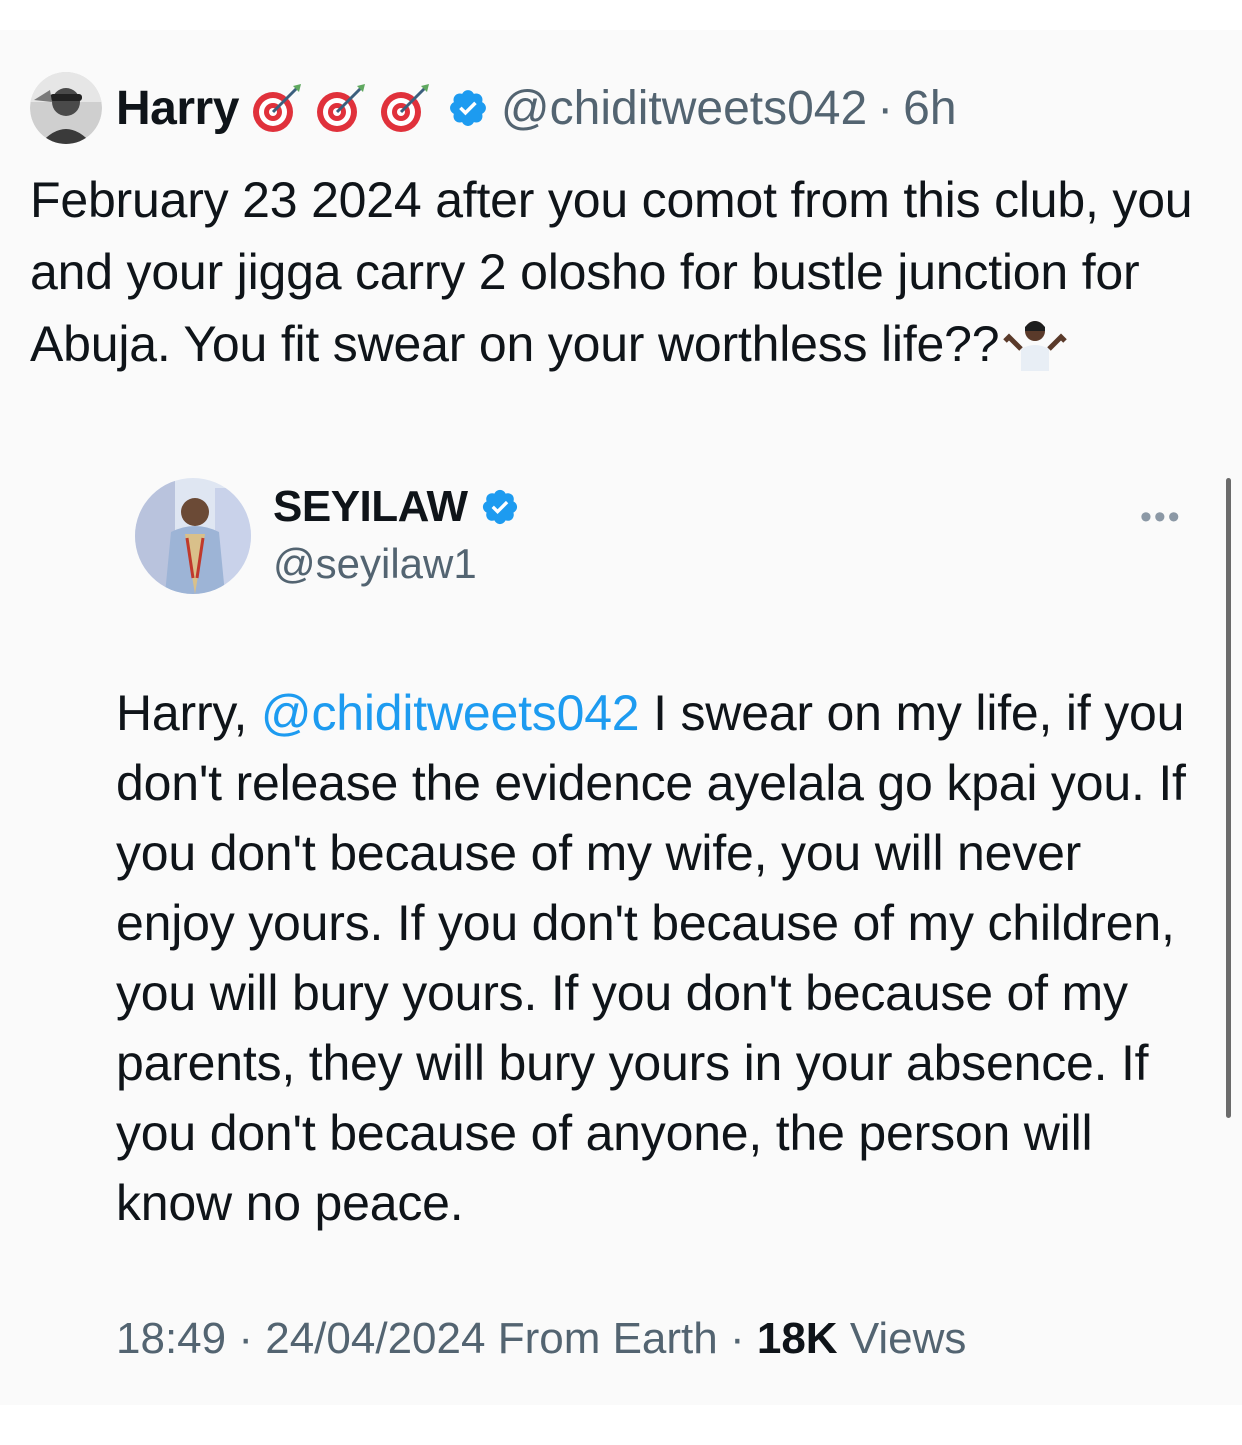 The width and height of the screenshot is (1242, 1445). What do you see at coordinates (621, 15) in the screenshot?
I see `top-whitespace` at bounding box center [621, 15].